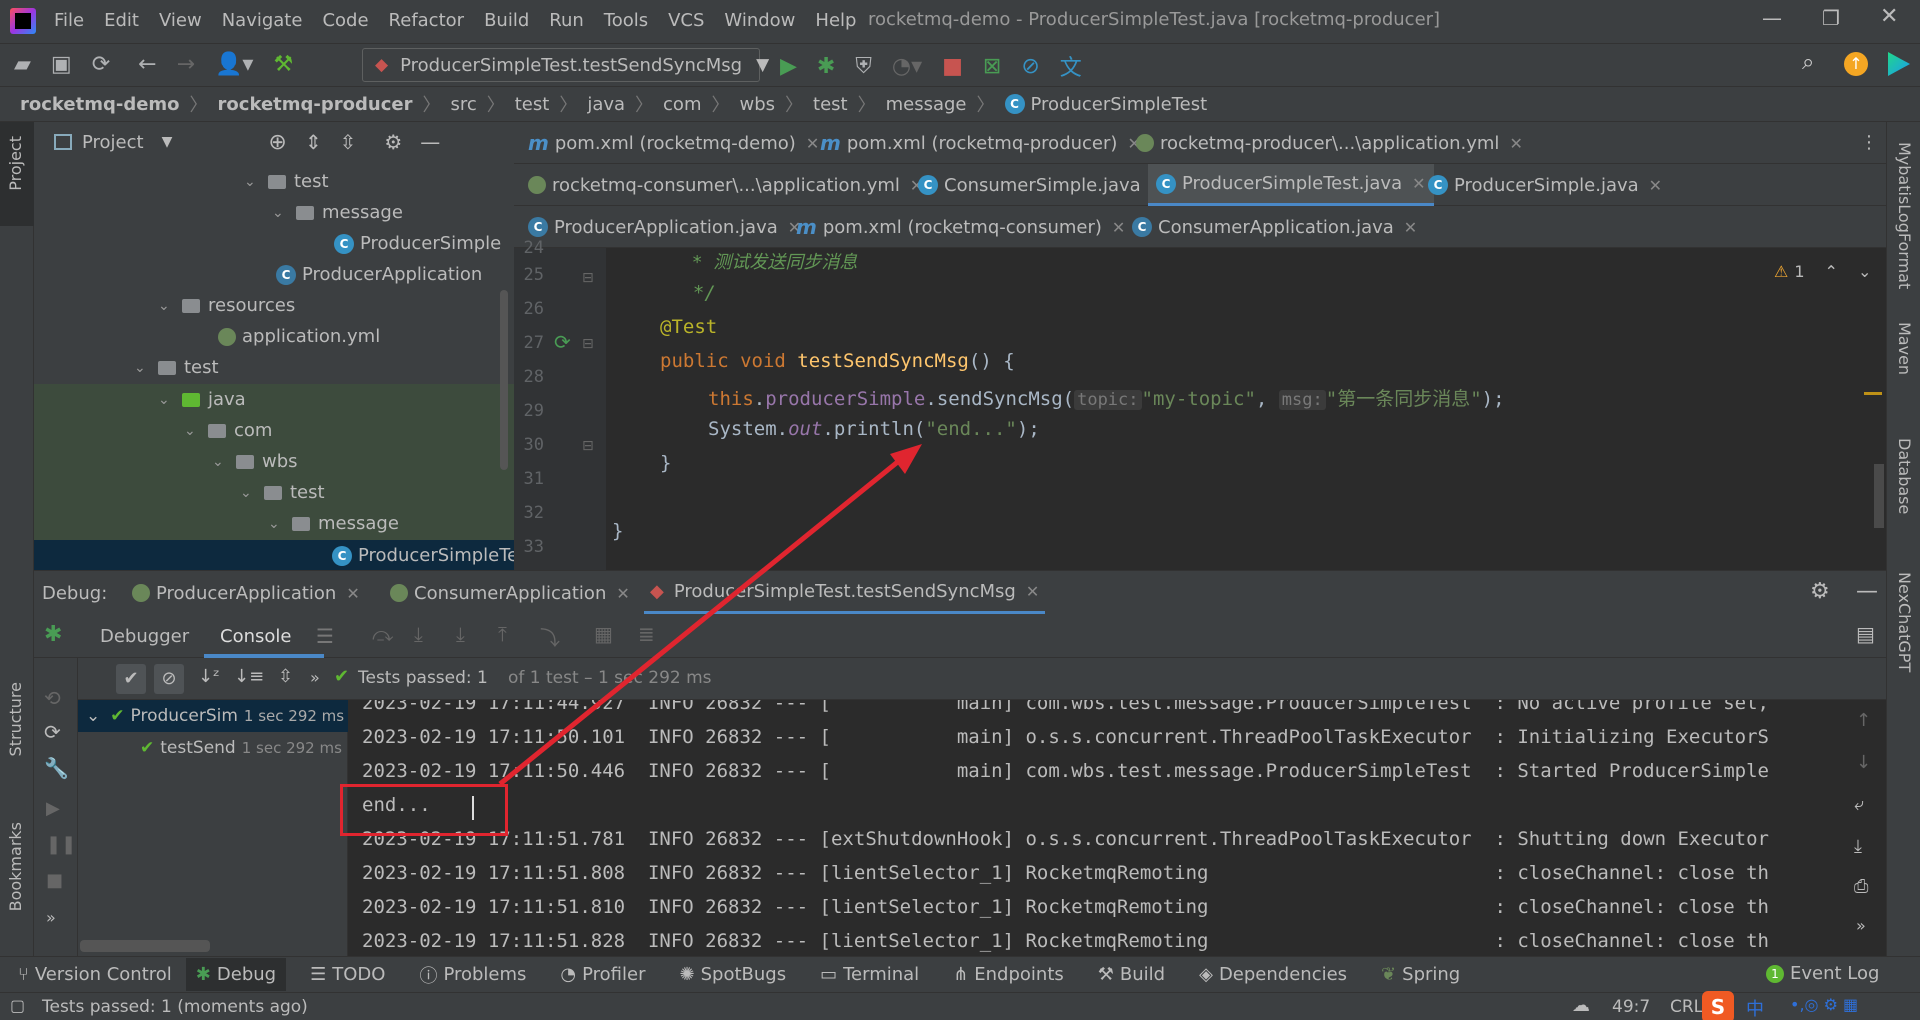  Describe the element at coordinates (175, 1007) in the screenshot. I see `status-message: Tests passed: 1 (moments ago)` at that location.